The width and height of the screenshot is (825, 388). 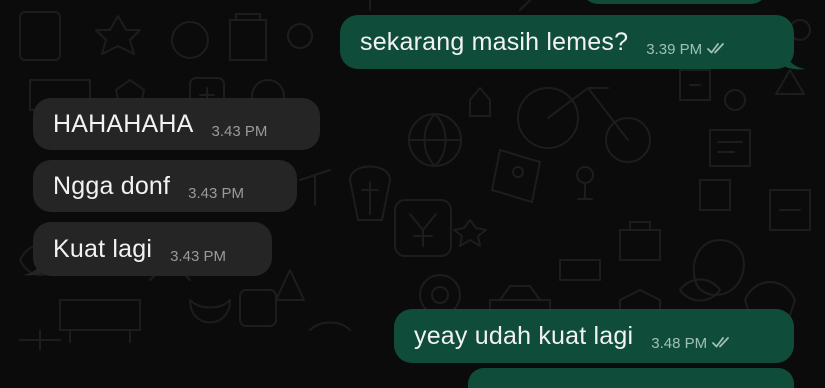 What do you see at coordinates (674, 49) in the screenshot?
I see `message-time: 3.39 PM` at bounding box center [674, 49].